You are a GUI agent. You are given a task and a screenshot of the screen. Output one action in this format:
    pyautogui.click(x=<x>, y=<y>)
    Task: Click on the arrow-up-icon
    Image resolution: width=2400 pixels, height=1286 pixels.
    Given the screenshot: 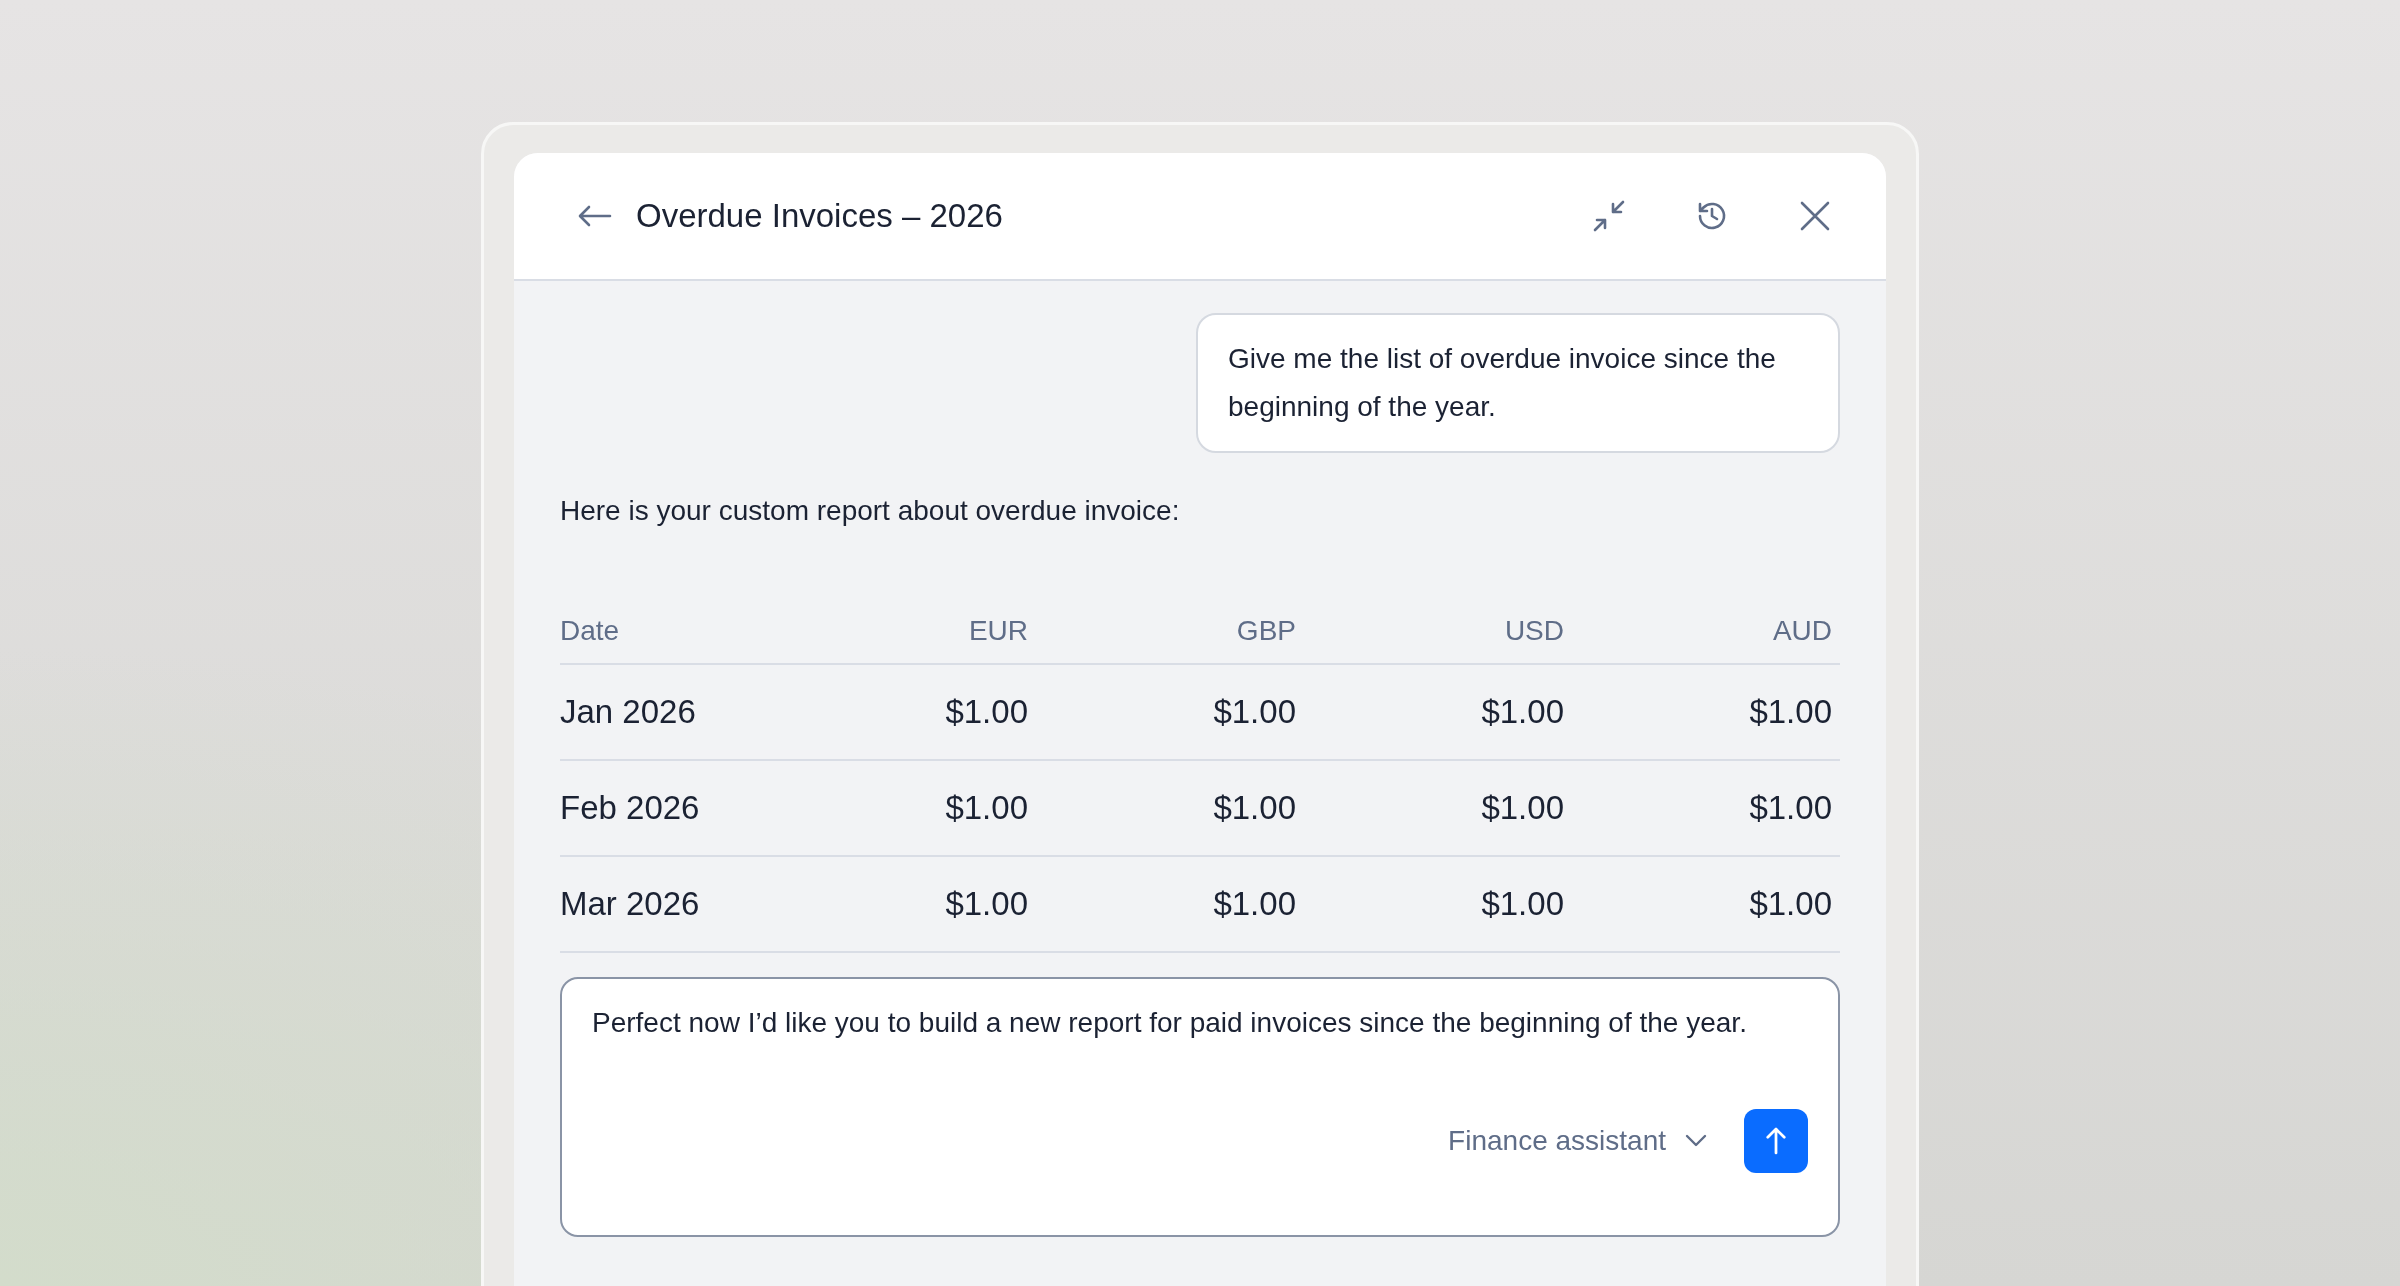 What is the action you would take?
    pyautogui.click(x=1776, y=1141)
    